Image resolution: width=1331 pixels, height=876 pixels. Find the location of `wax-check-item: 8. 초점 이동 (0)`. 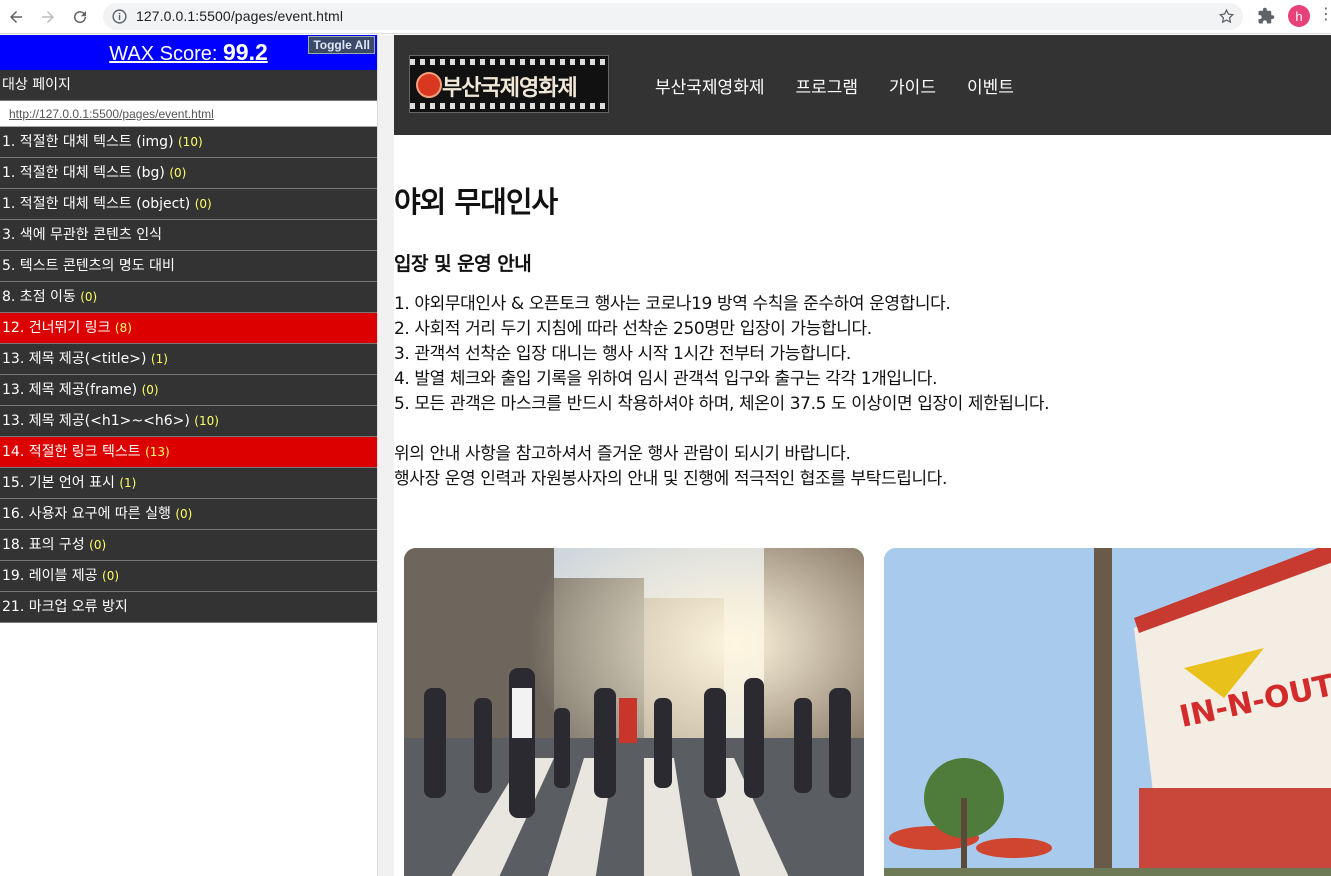

wax-check-item: 8. 초점 이동 (0) is located at coordinates (188, 297).